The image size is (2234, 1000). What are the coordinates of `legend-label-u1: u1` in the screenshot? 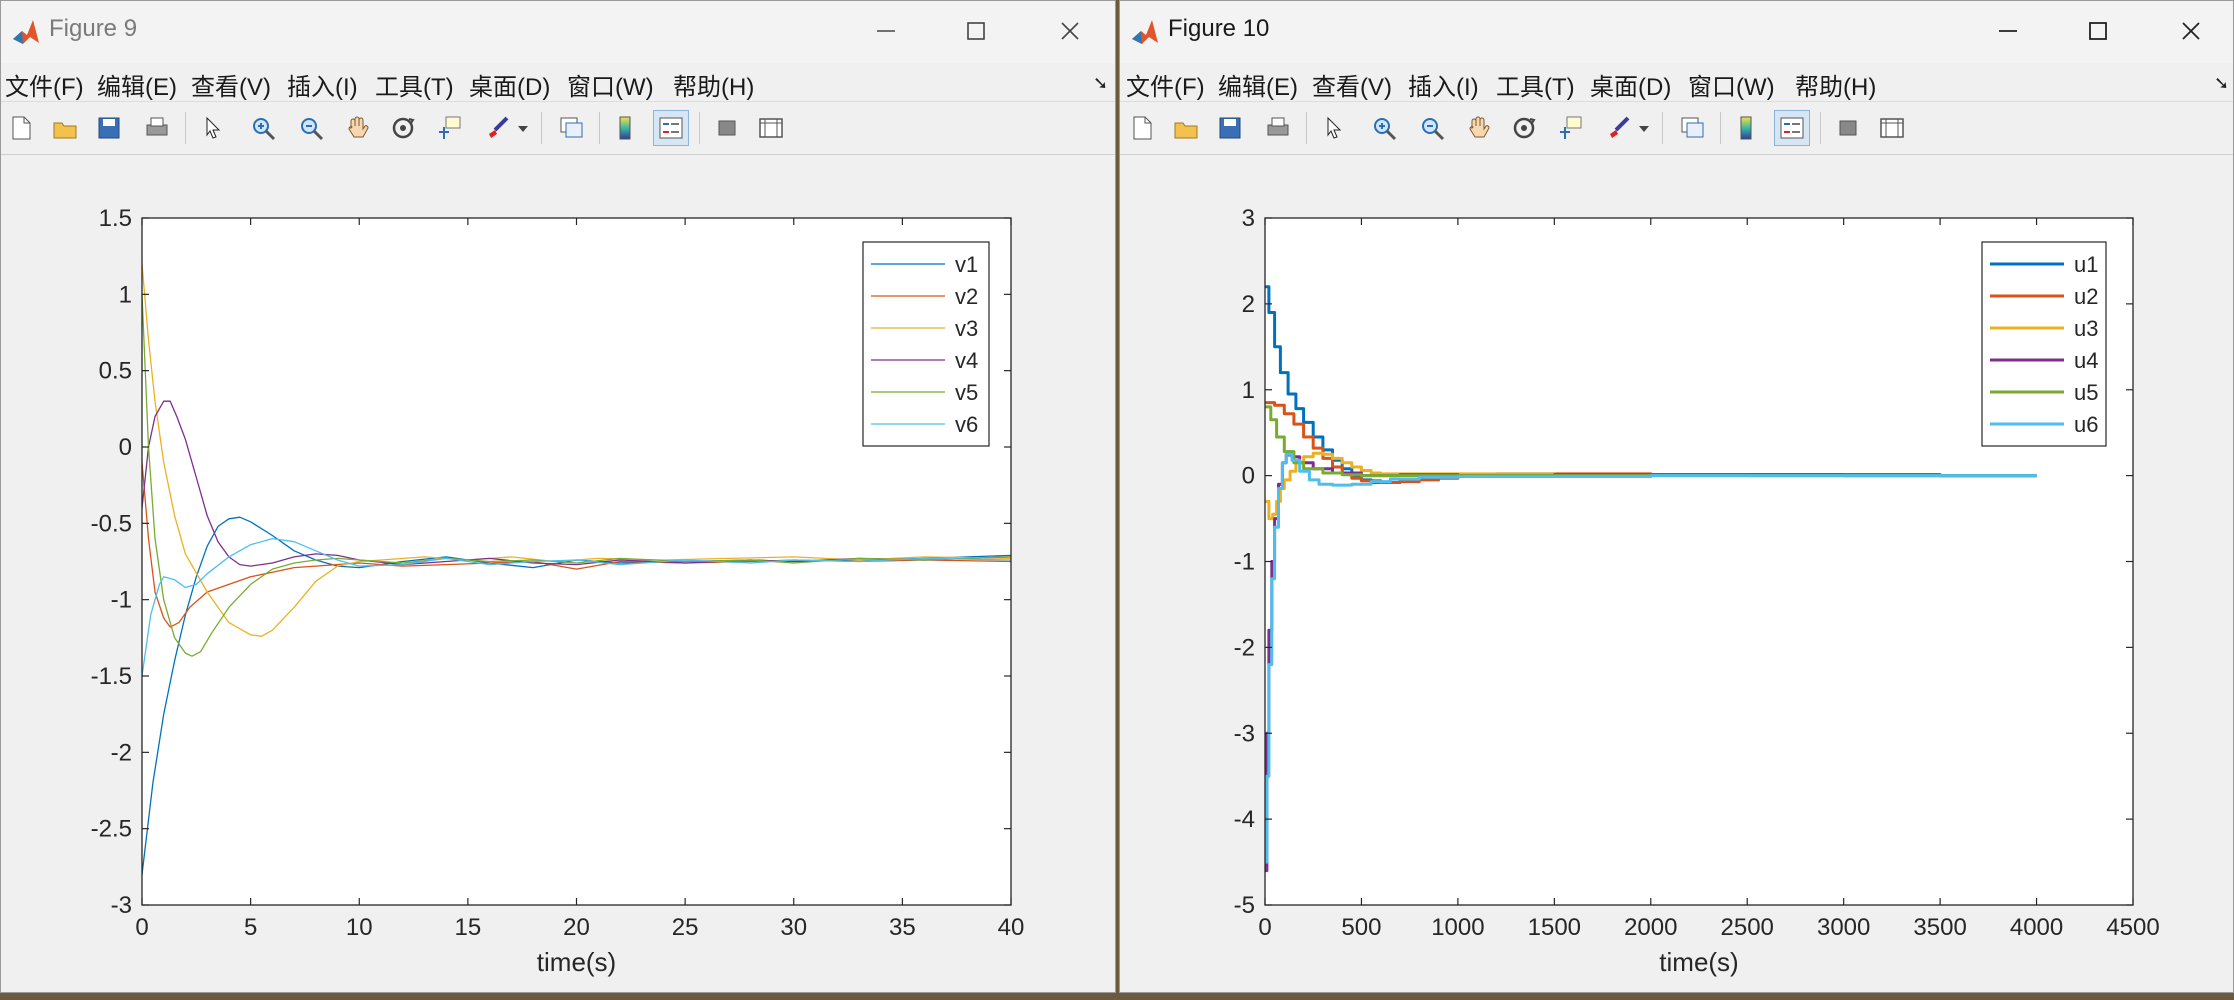 It's located at (2086, 264).